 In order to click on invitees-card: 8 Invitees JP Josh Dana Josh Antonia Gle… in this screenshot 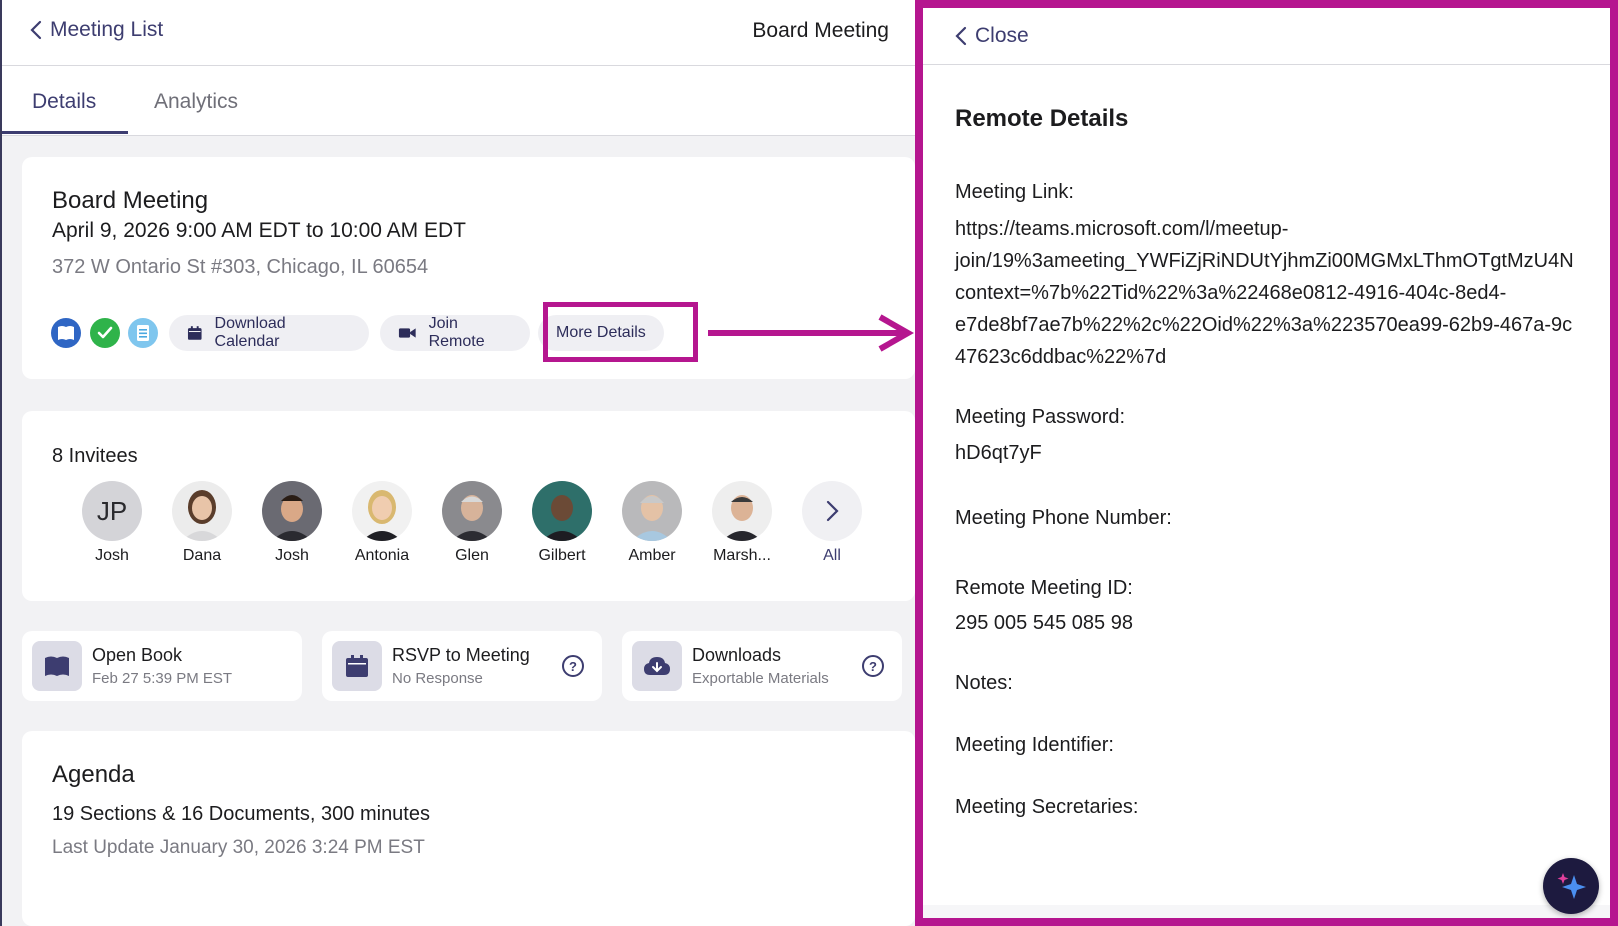, I will do `click(468, 506)`.